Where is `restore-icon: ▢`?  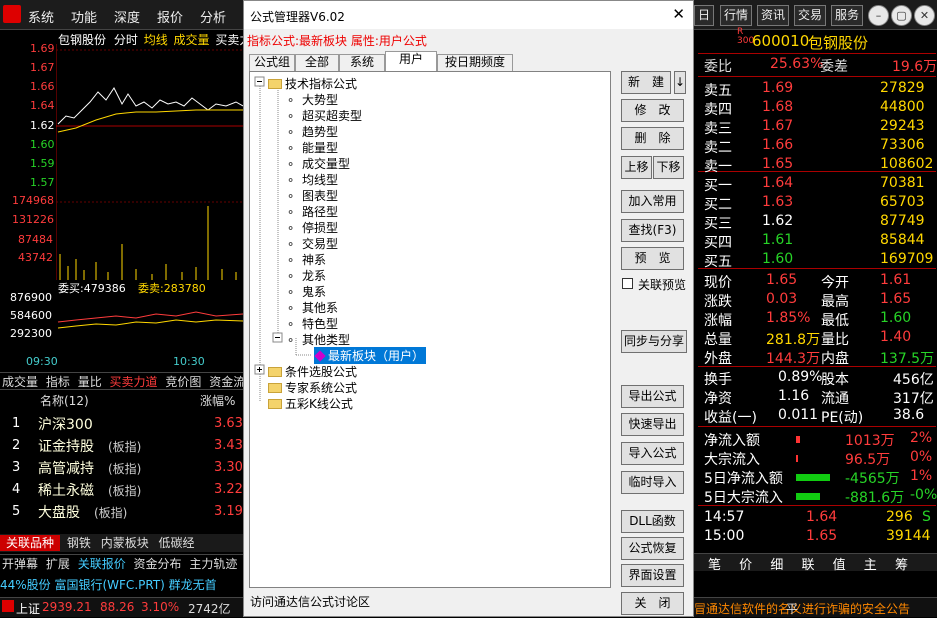 restore-icon: ▢ is located at coordinates (901, 15).